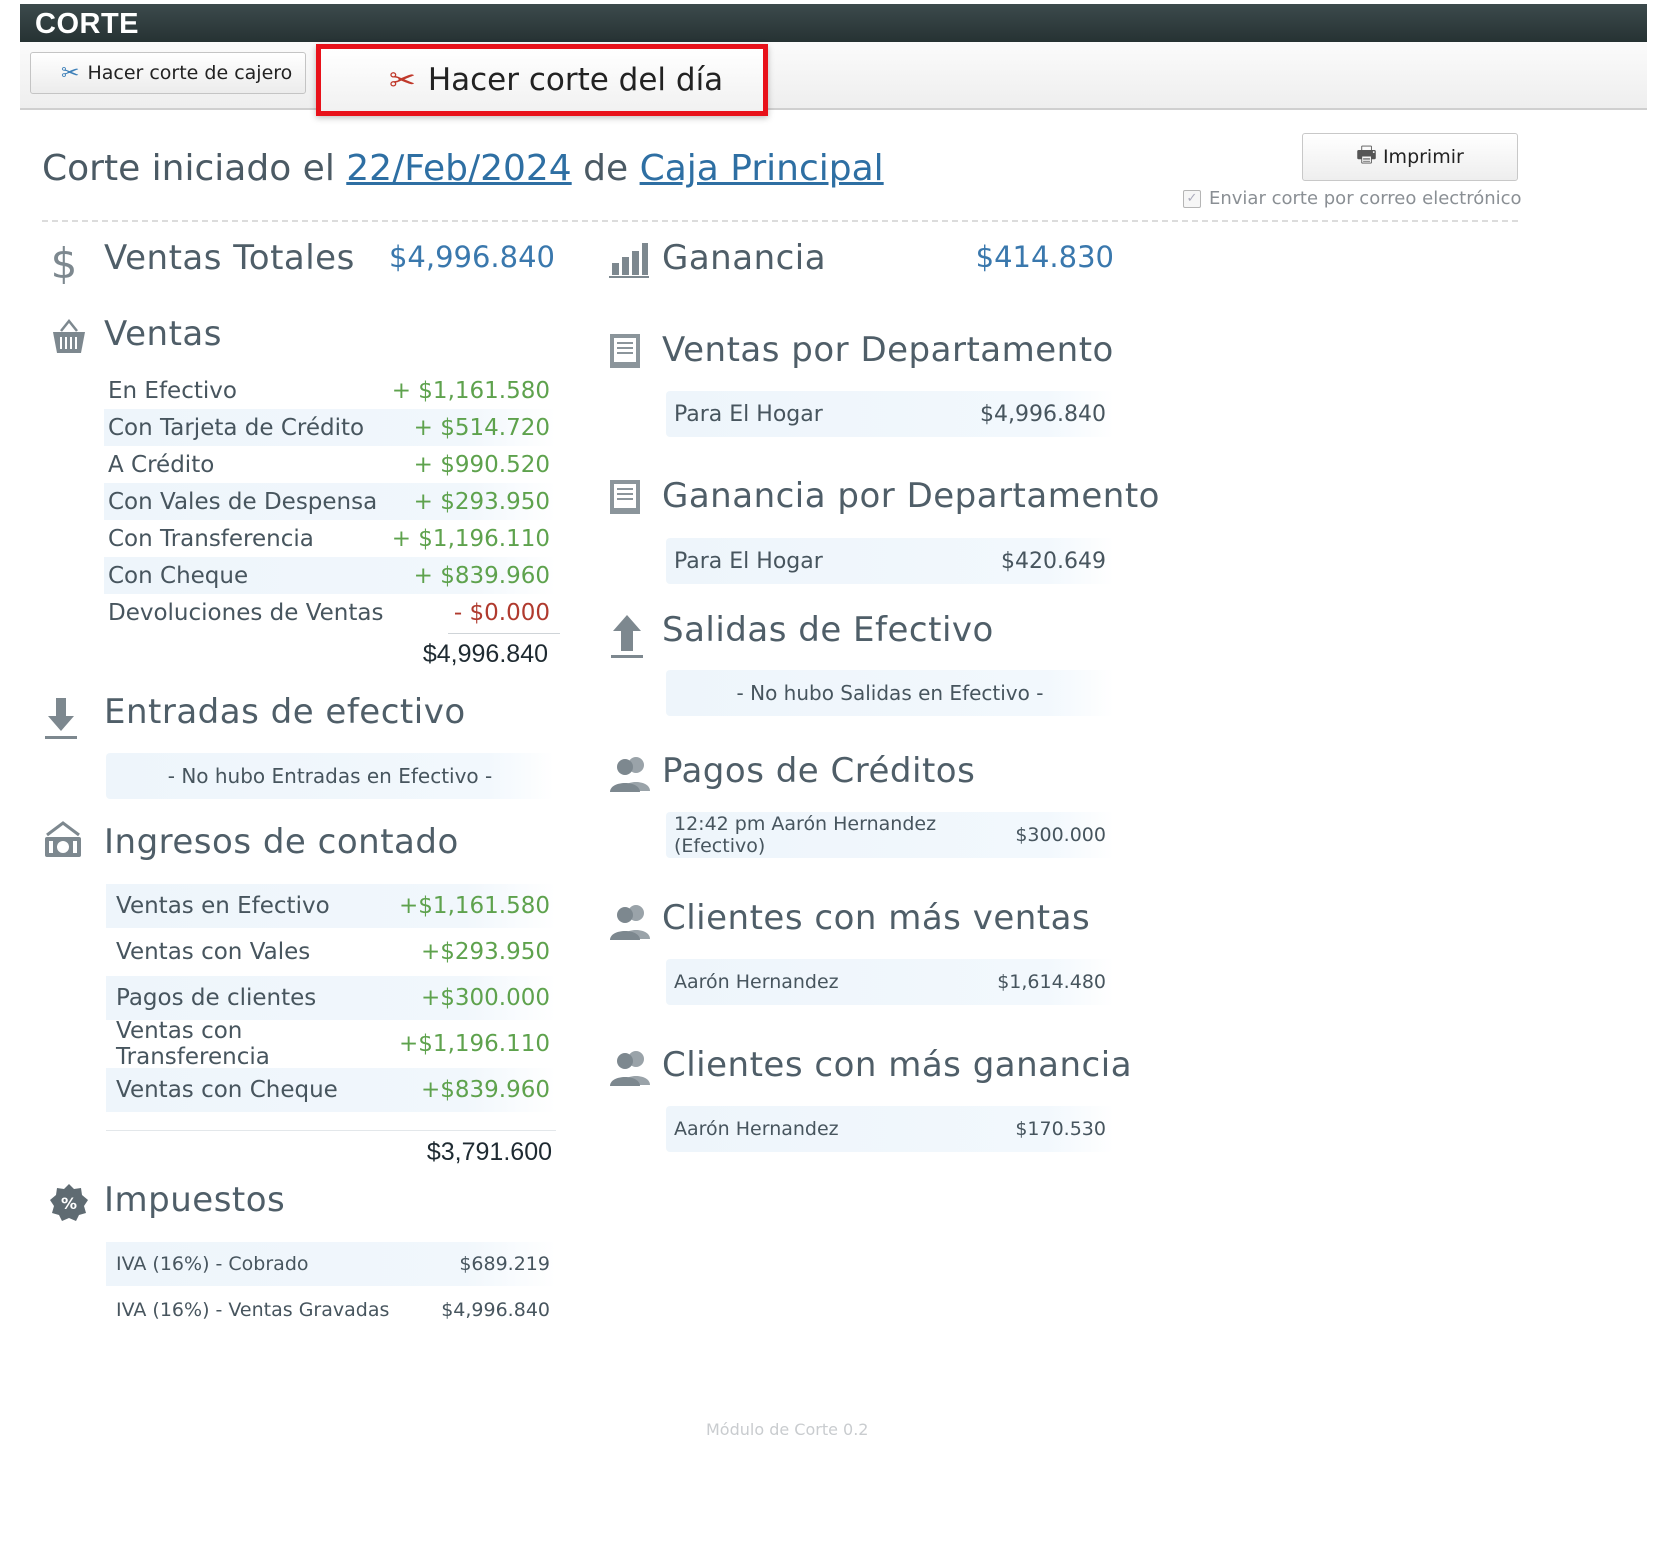 The height and width of the screenshot is (1541, 1667). Describe the element at coordinates (890, 693) in the screenshot. I see `salidas-empty: - No hubo Salidas en Efectivo -` at that location.